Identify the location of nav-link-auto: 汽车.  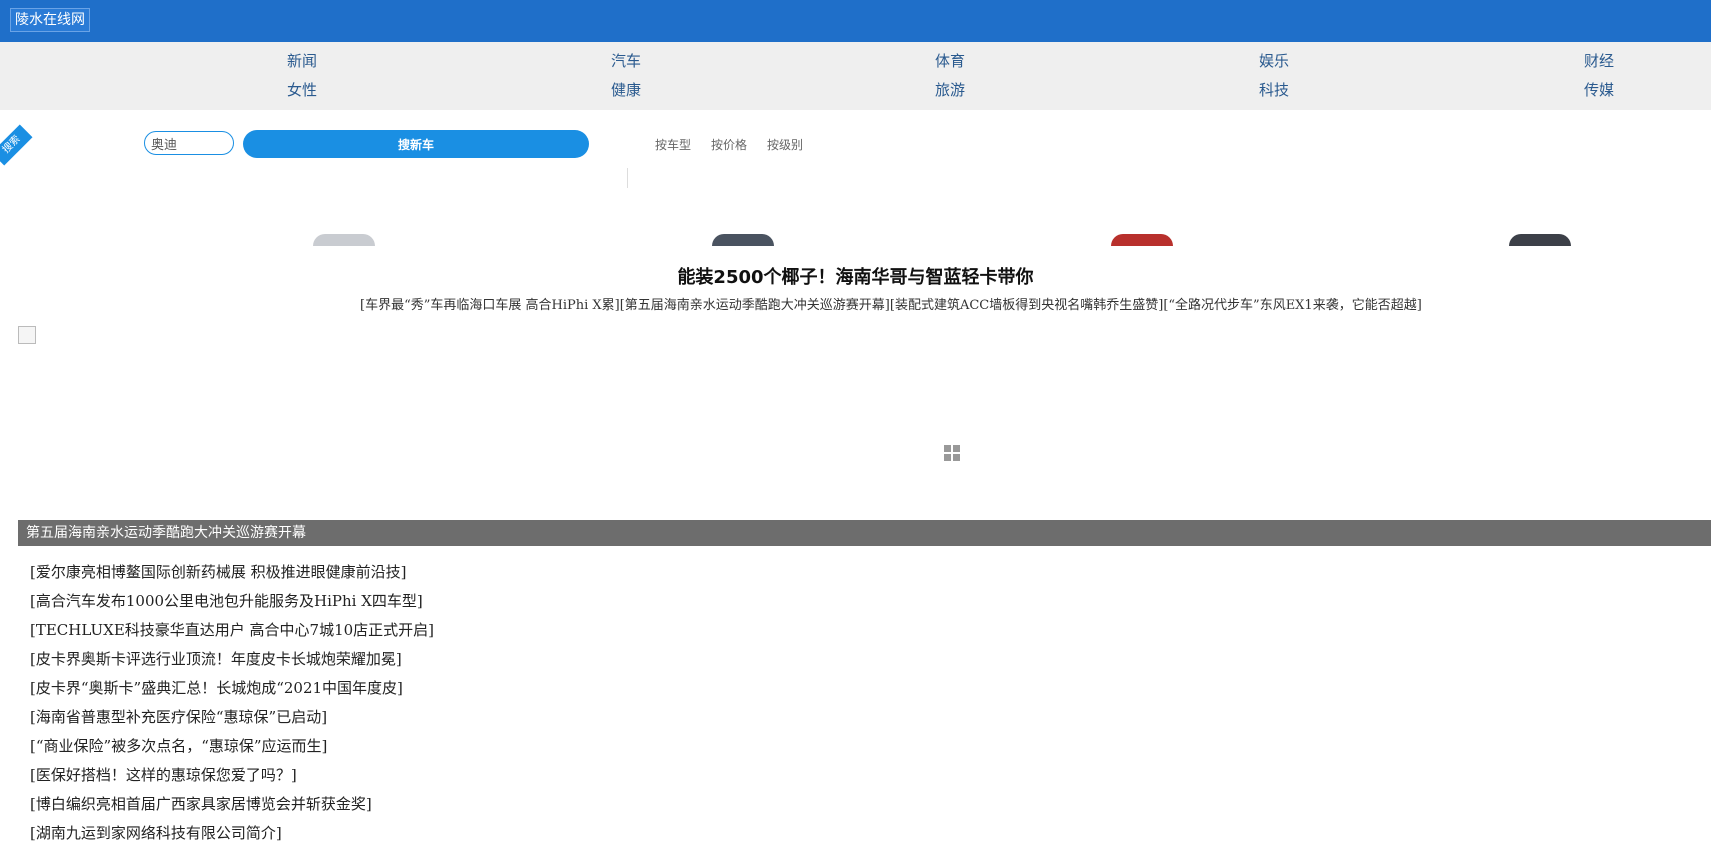
(626, 61).